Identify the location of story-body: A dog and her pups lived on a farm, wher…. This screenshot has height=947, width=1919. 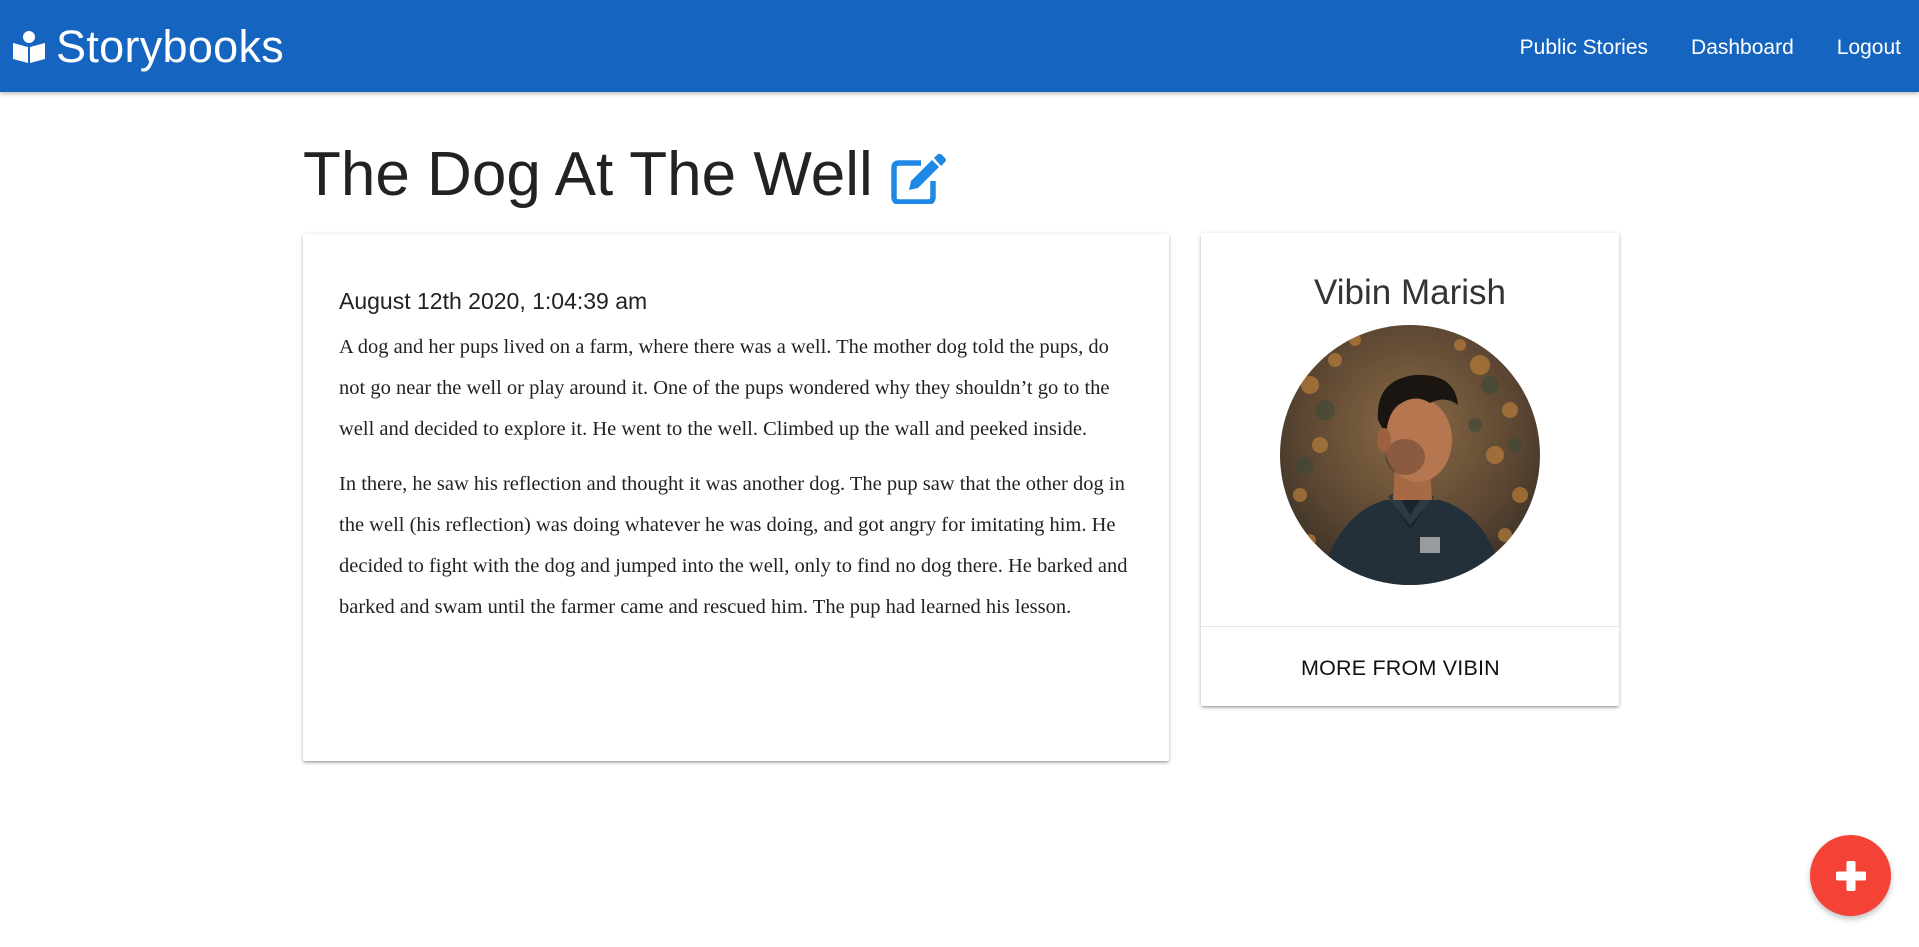
(736, 484).